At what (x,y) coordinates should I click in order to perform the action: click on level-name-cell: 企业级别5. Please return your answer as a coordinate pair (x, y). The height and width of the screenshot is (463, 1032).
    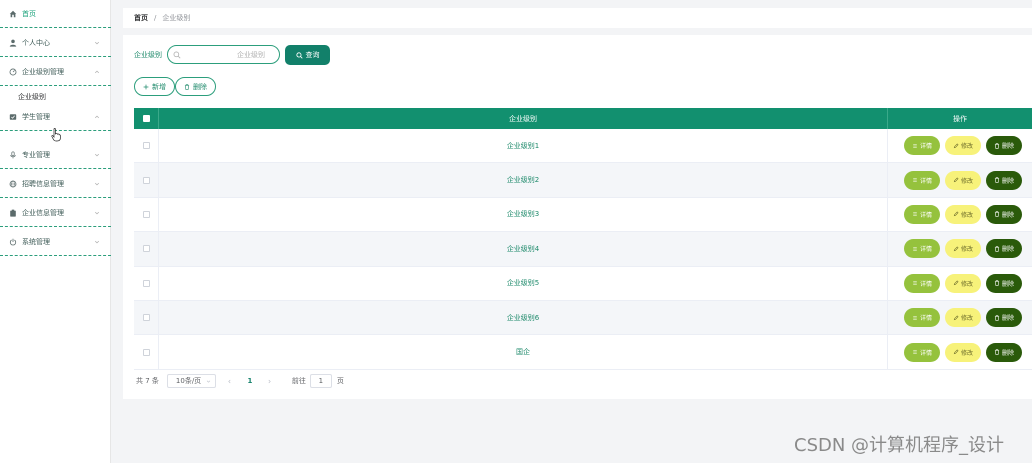
    Looking at the image, I should click on (523, 283).